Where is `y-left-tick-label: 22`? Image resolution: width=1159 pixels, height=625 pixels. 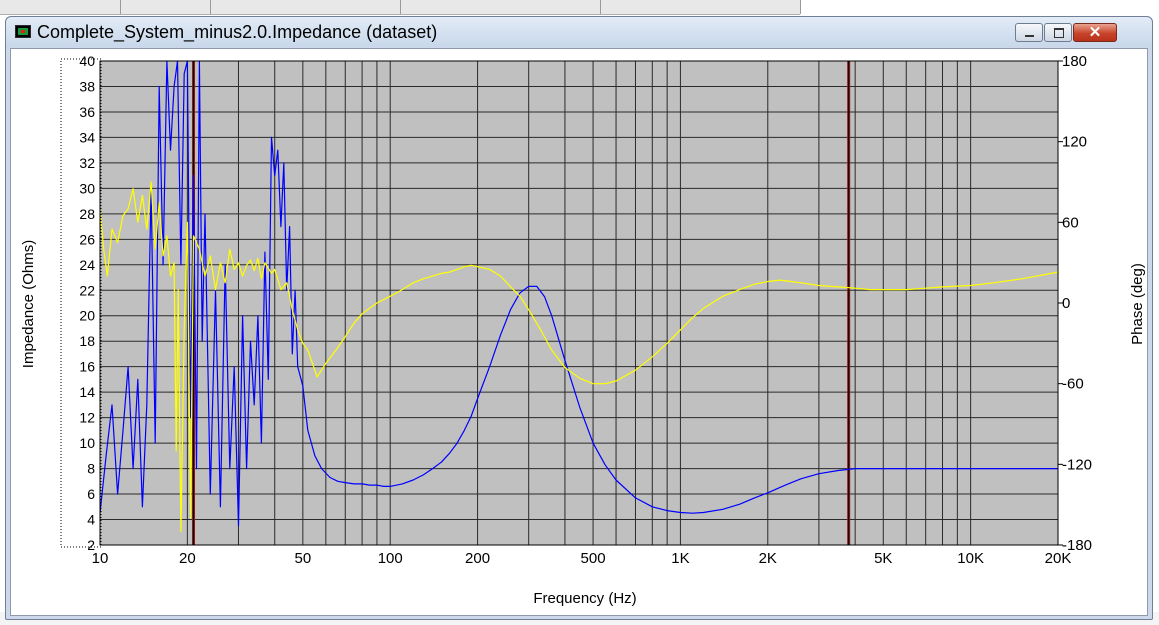
y-left-tick-label: 22 is located at coordinates (87, 290).